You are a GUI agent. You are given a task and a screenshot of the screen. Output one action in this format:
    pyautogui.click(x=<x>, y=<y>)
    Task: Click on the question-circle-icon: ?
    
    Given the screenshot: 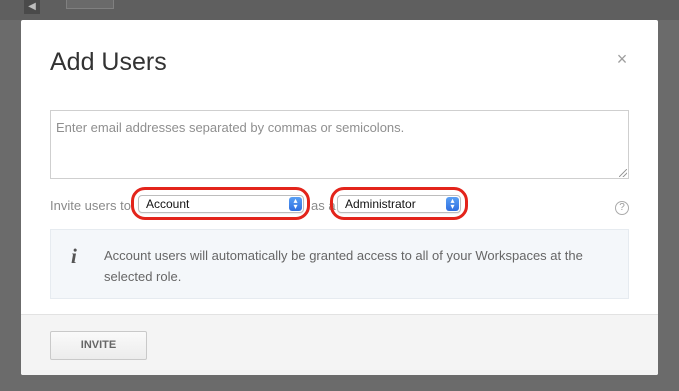 What is the action you would take?
    pyautogui.click(x=622, y=208)
    